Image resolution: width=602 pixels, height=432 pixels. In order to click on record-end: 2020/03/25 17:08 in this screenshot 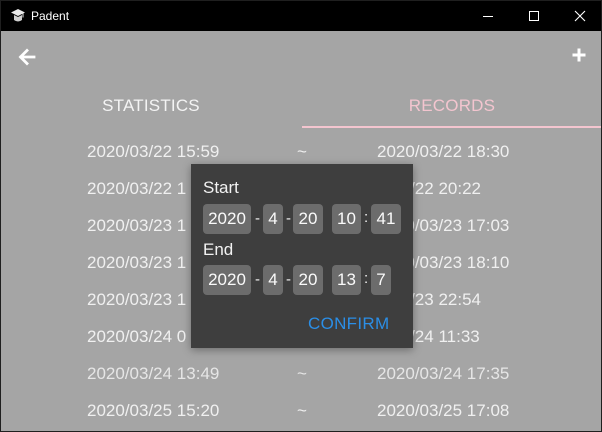, I will do `click(443, 410)`.